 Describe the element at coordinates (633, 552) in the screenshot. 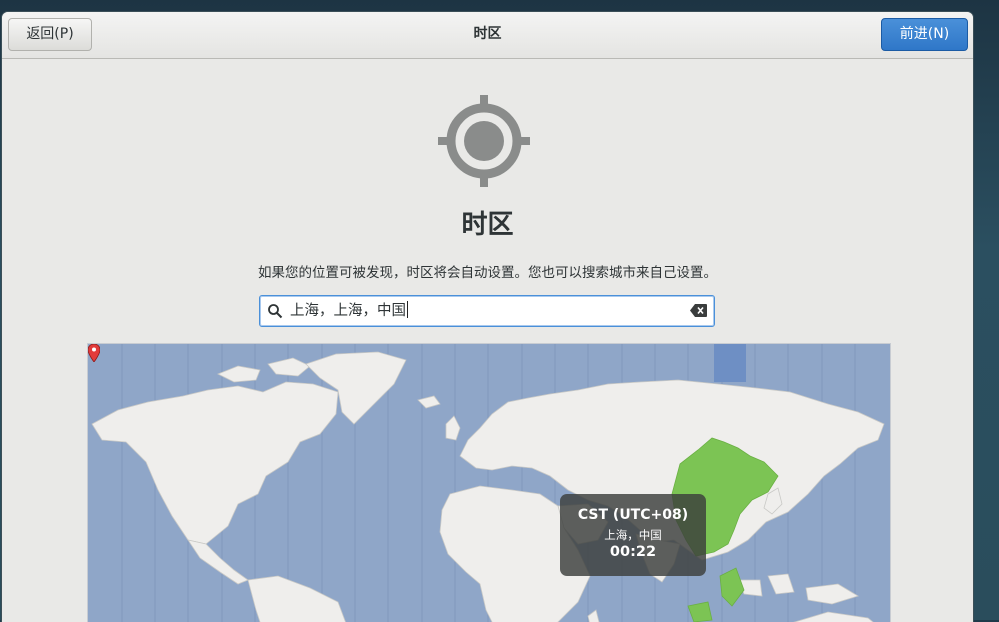

I see `tooltip-time: 00:22` at that location.